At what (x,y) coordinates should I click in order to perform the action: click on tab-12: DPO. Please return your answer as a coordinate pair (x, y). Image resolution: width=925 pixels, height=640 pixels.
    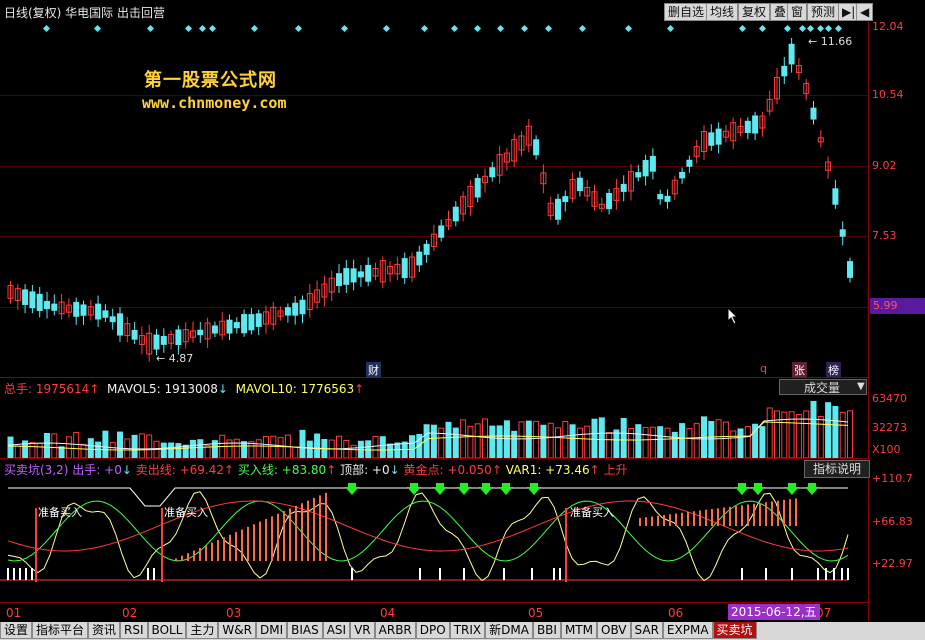
    Looking at the image, I should click on (432, 630).